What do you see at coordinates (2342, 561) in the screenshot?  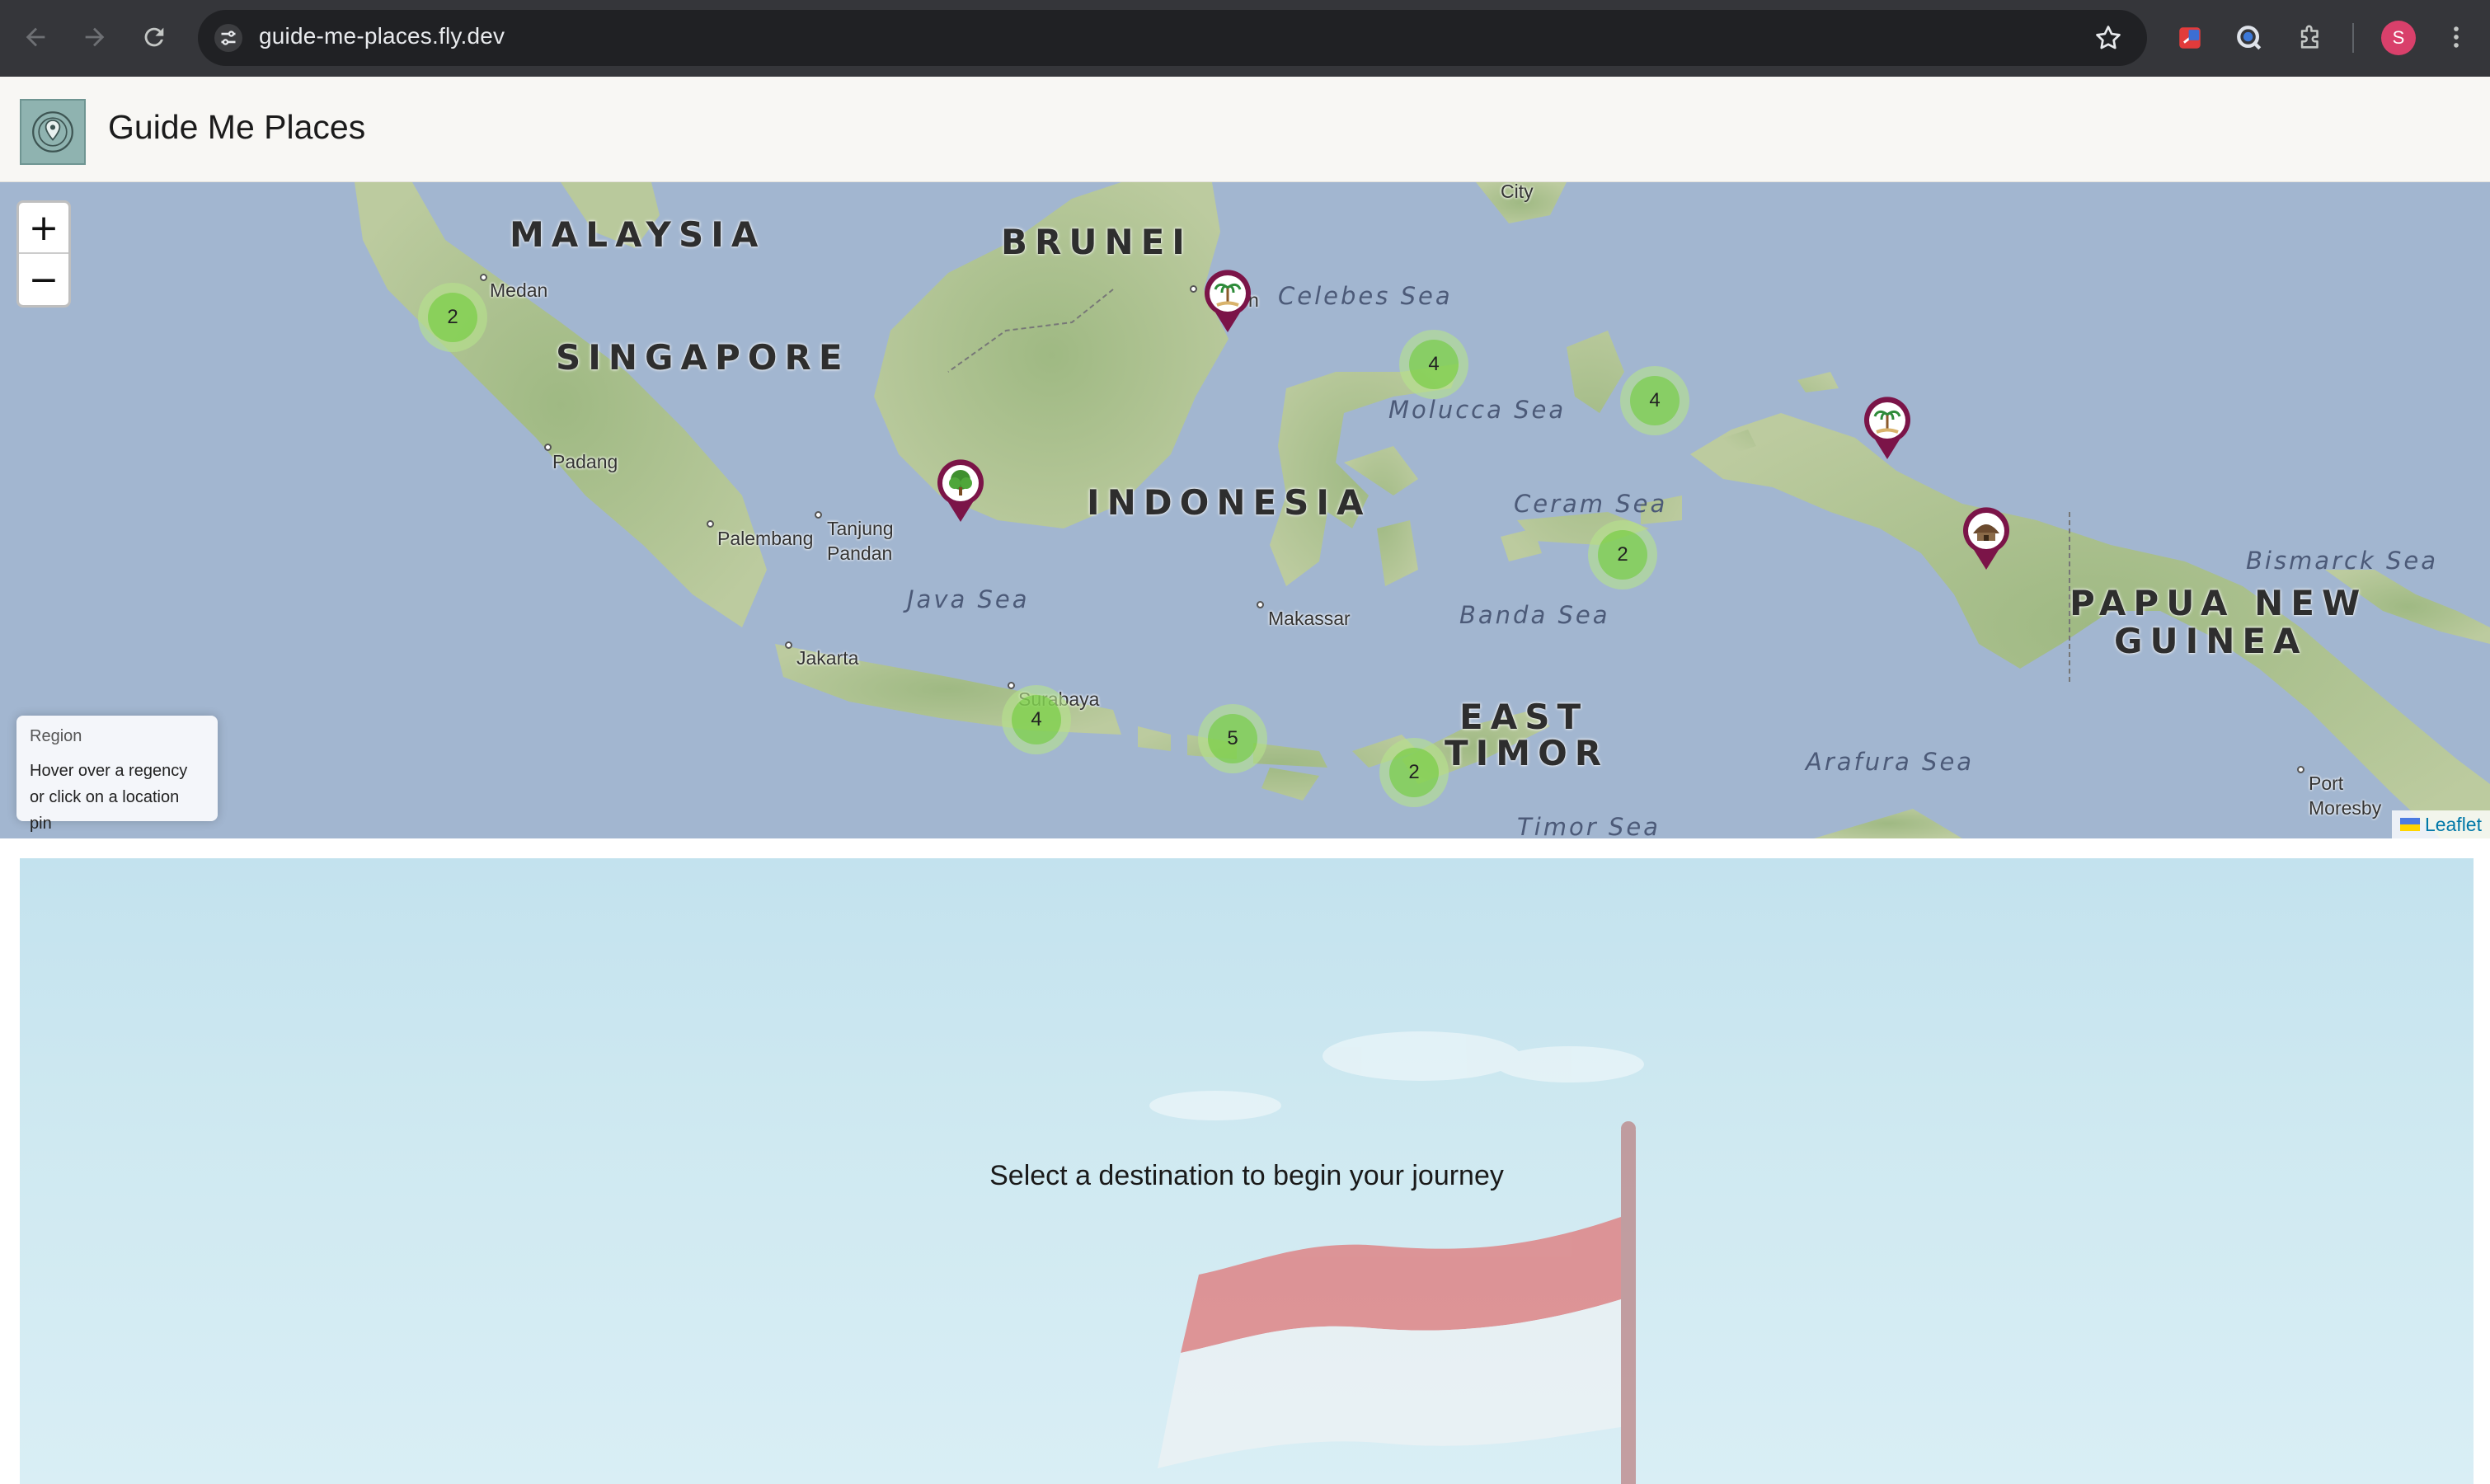 I see `label-bismarck-sea: Bismarck Sea` at bounding box center [2342, 561].